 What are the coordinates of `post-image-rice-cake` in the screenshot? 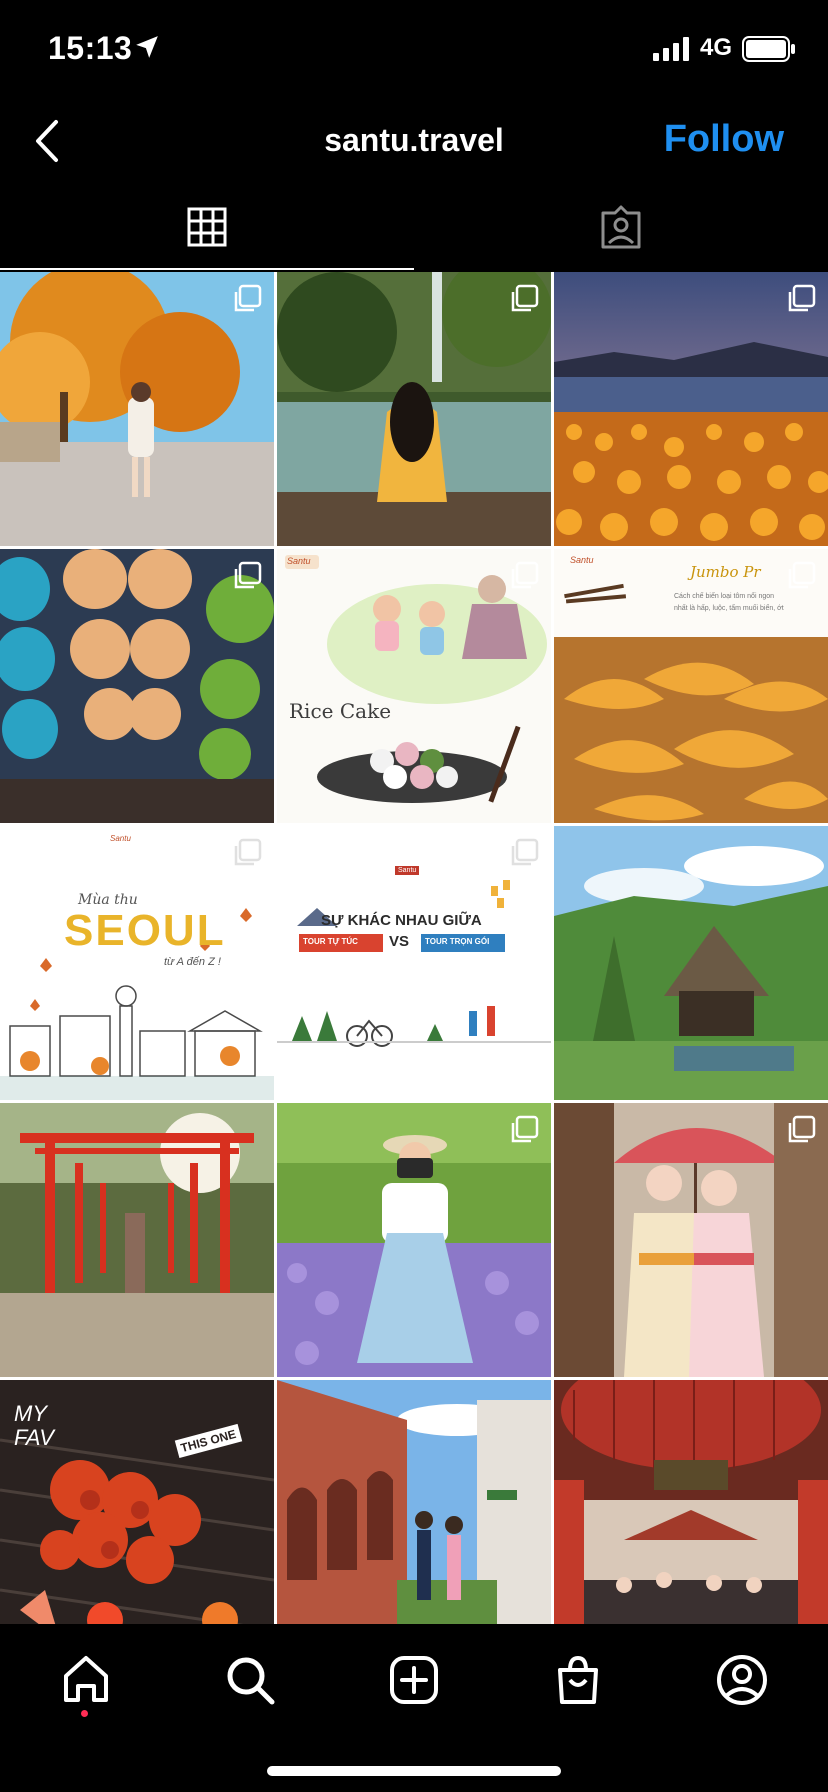 It's located at (414, 686).